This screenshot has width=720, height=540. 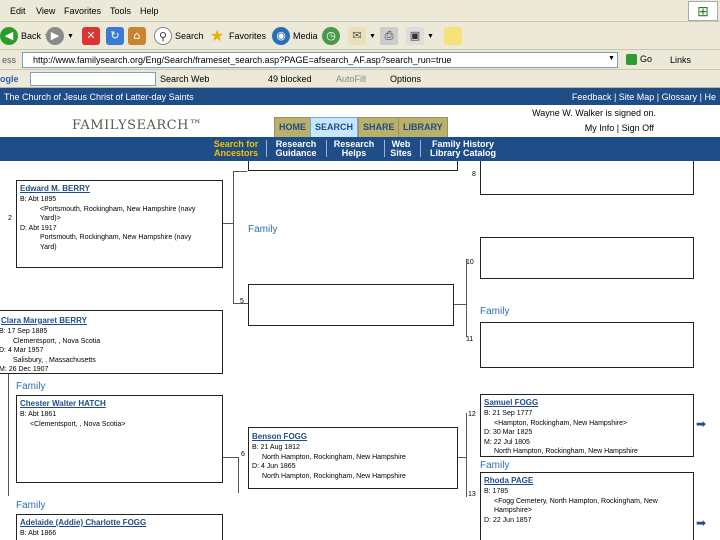 What do you see at coordinates (470, 262) in the screenshot?
I see `pedigree-number: 10` at bounding box center [470, 262].